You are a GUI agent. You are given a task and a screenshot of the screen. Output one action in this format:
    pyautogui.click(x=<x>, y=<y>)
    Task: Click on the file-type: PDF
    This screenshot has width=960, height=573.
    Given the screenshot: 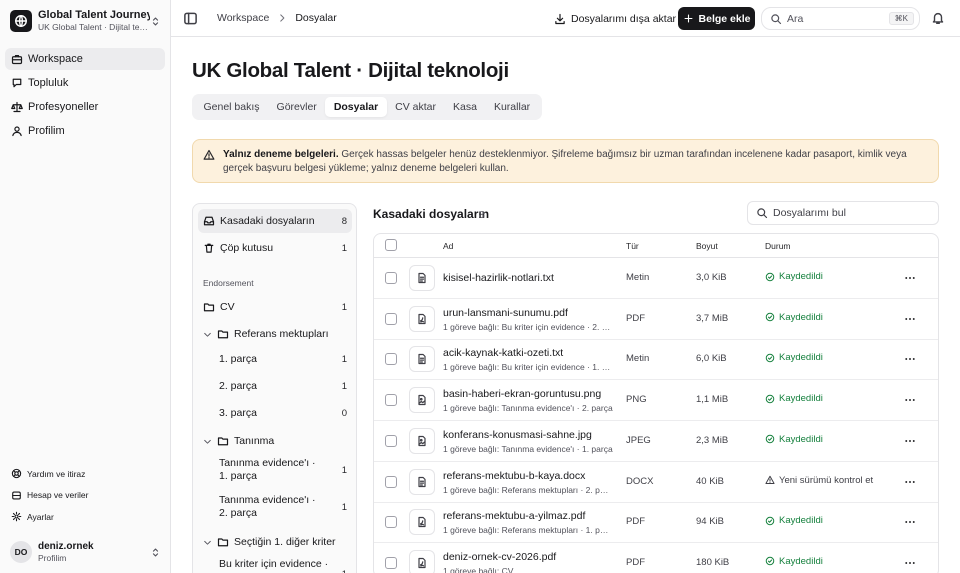 What is the action you would take?
    pyautogui.click(x=635, y=522)
    